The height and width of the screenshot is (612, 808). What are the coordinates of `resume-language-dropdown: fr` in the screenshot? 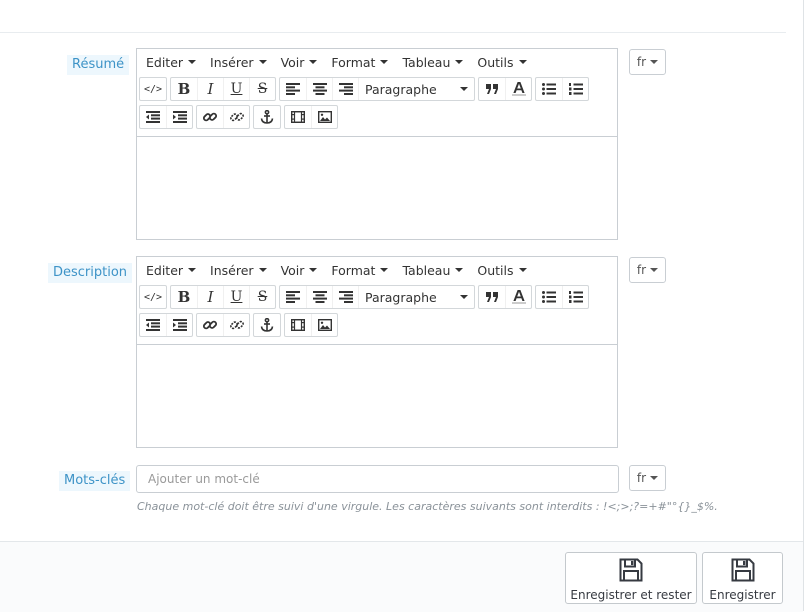 It's located at (647, 62).